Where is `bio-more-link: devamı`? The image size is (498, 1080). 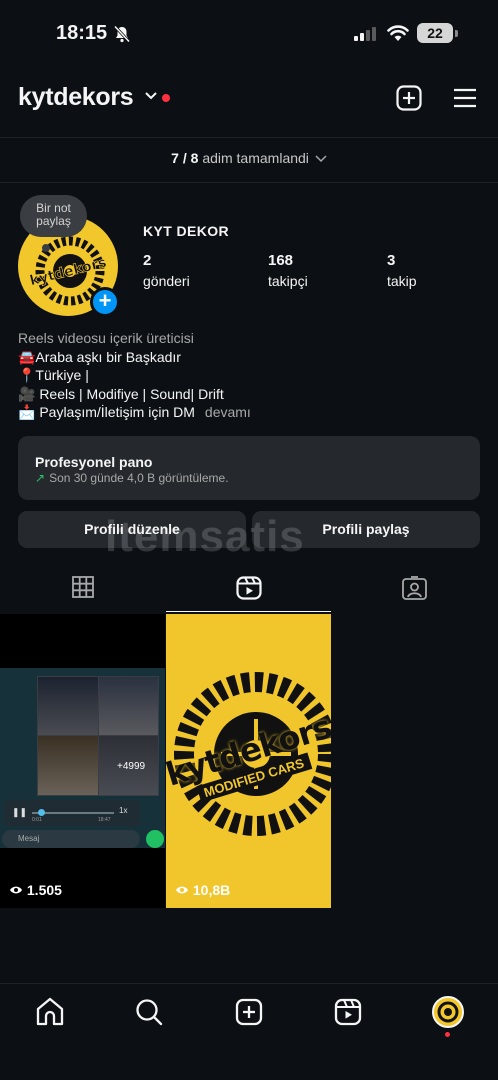
bio-more-link: devamı is located at coordinates (228, 412).